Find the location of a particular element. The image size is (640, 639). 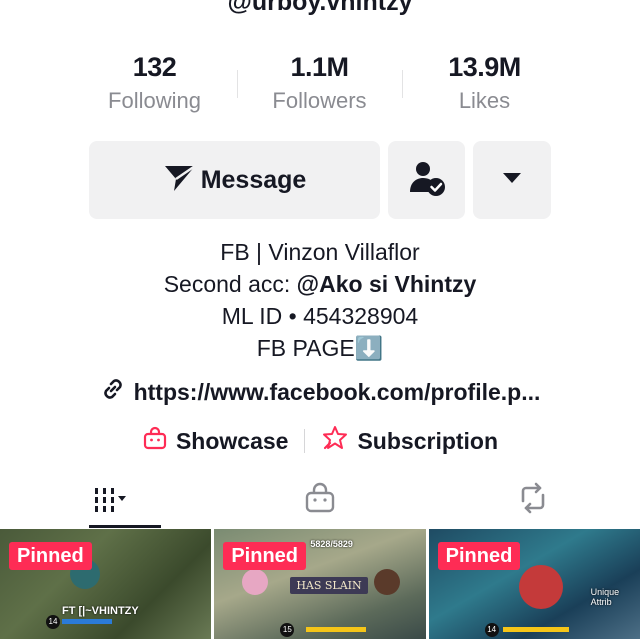

tab-shop is located at coordinates (319, 500).